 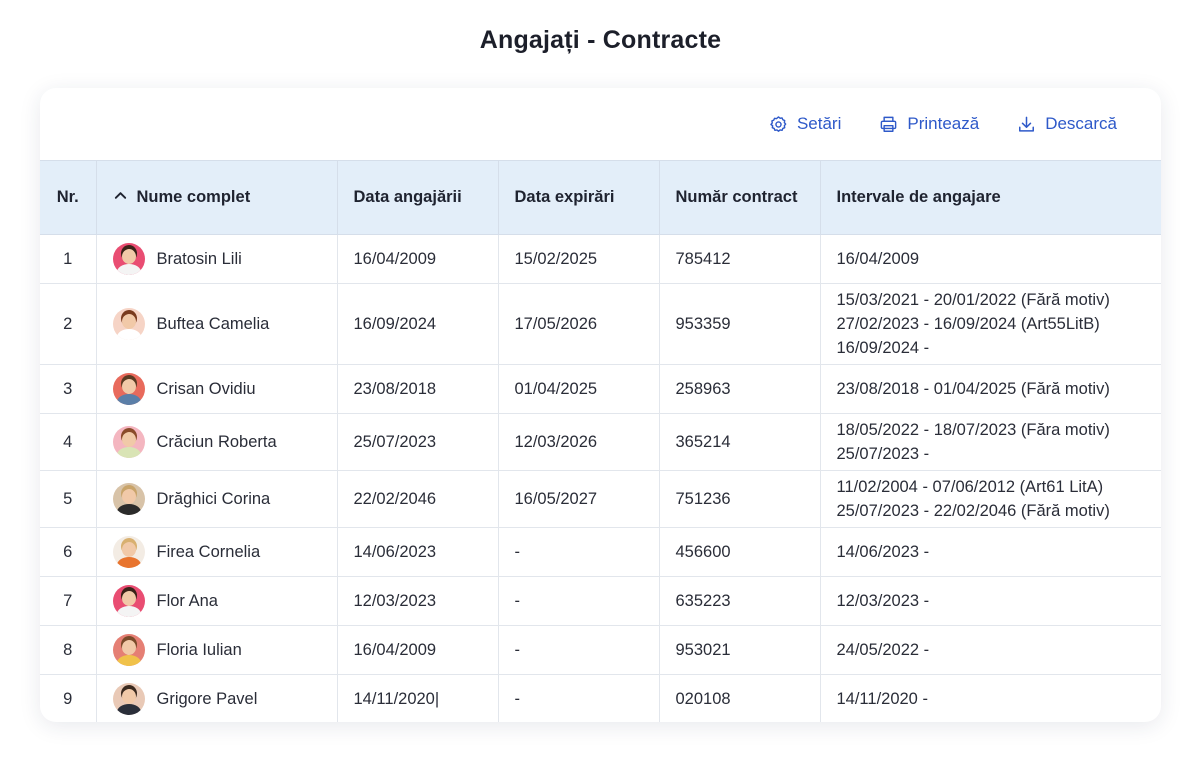 What do you see at coordinates (740, 499) in the screenshot?
I see `contract-number-cell: 751236` at bounding box center [740, 499].